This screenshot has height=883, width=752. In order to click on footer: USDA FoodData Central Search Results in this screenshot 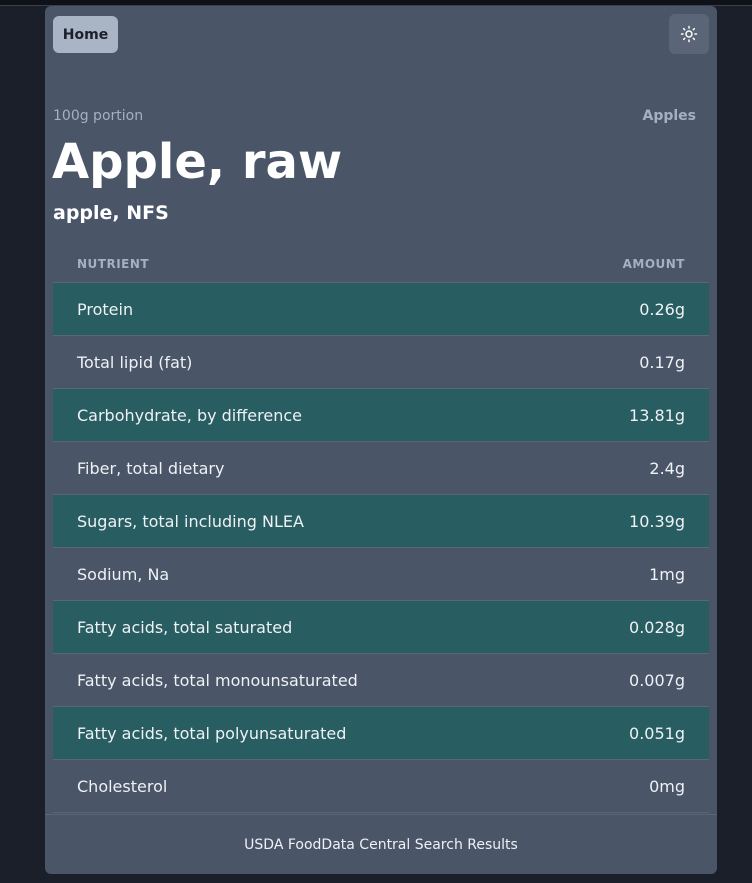, I will do `click(381, 844)`.